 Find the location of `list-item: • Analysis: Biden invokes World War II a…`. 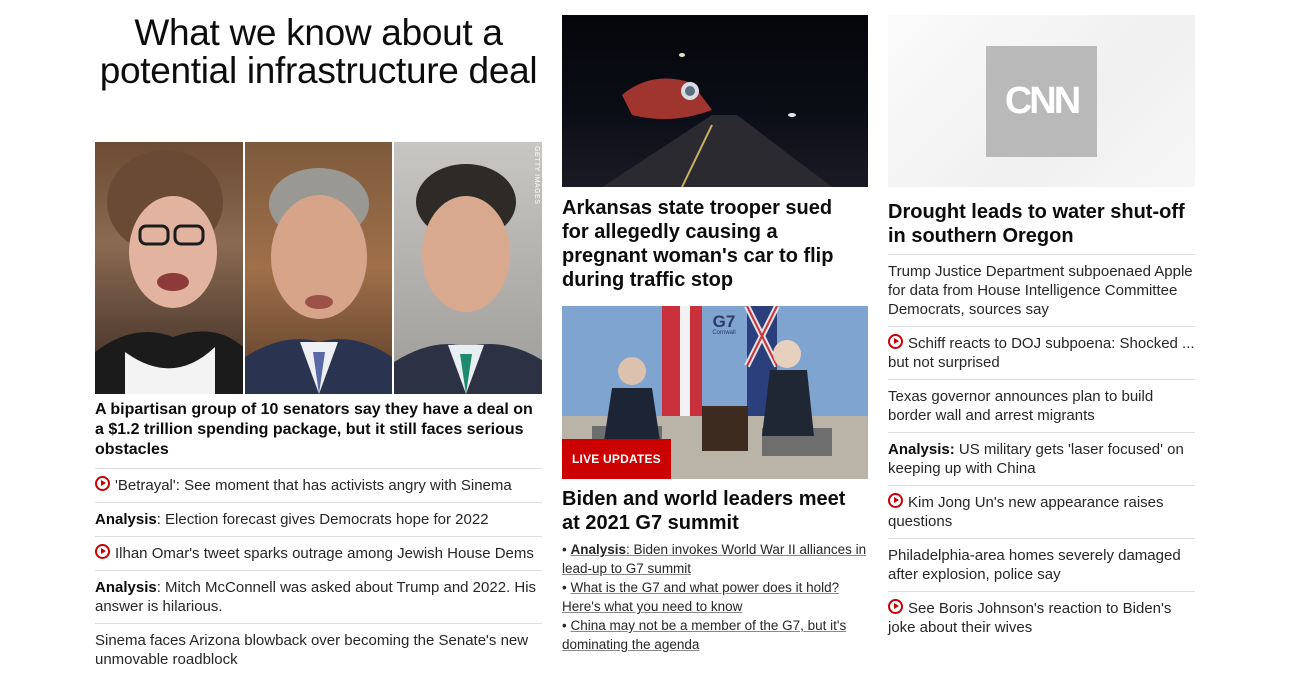

list-item: • Analysis: Biden invokes World War II a… is located at coordinates (715, 559).